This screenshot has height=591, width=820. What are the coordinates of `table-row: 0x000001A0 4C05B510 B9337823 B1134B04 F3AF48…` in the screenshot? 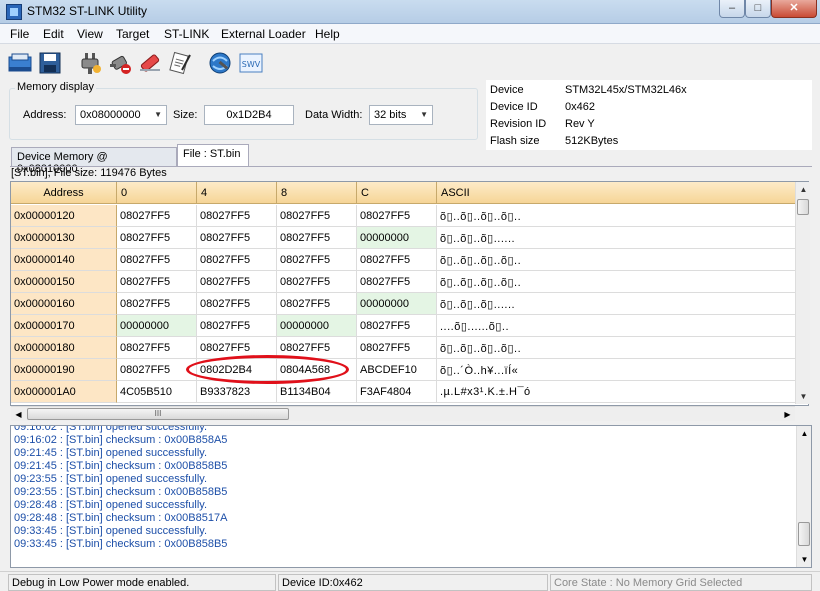 It's located at (403, 392).